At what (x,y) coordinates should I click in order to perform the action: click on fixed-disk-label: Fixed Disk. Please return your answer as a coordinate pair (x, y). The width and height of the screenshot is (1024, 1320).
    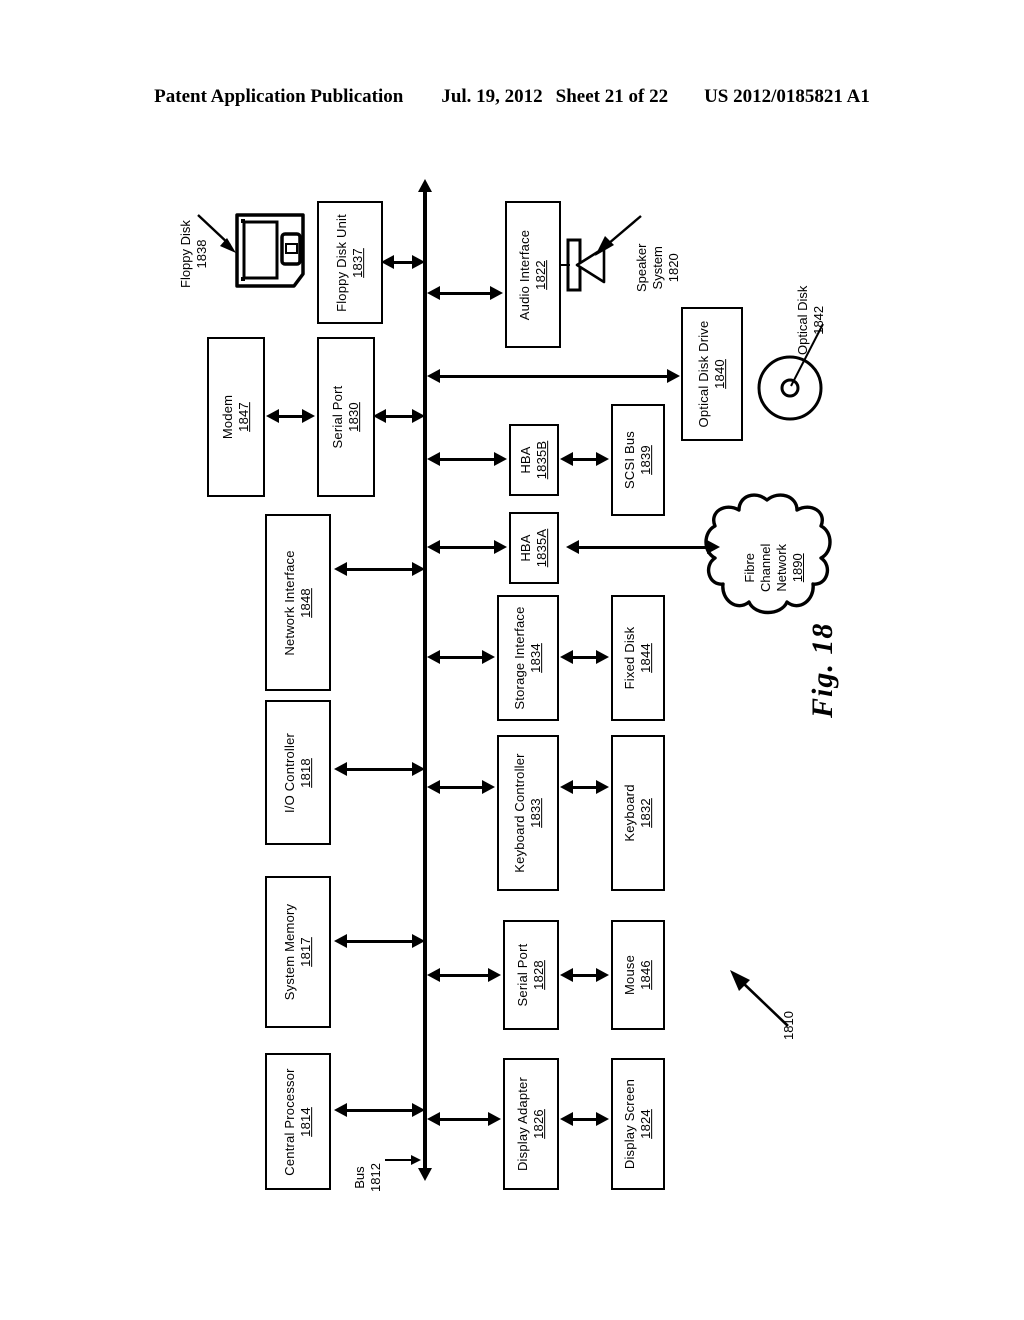
    Looking at the image, I should click on (630, 658).